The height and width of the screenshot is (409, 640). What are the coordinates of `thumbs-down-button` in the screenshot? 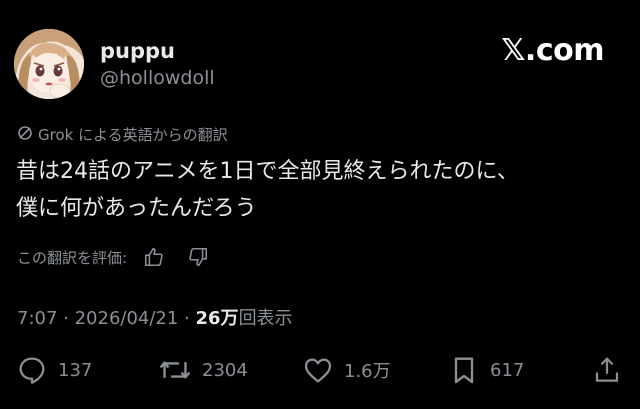 It's located at (198, 257).